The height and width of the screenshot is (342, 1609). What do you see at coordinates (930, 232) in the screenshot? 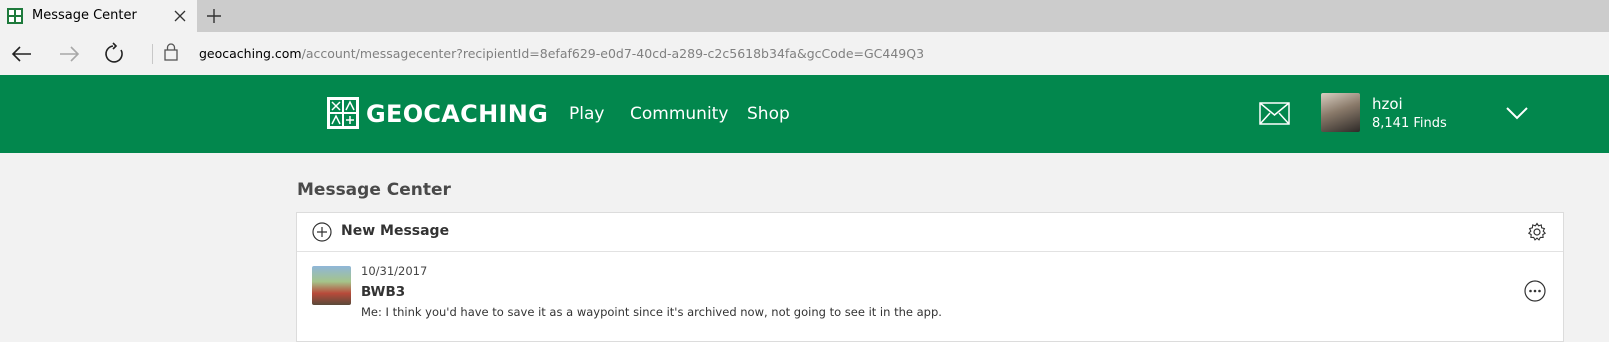
I see `message-toolbar: New Message` at bounding box center [930, 232].